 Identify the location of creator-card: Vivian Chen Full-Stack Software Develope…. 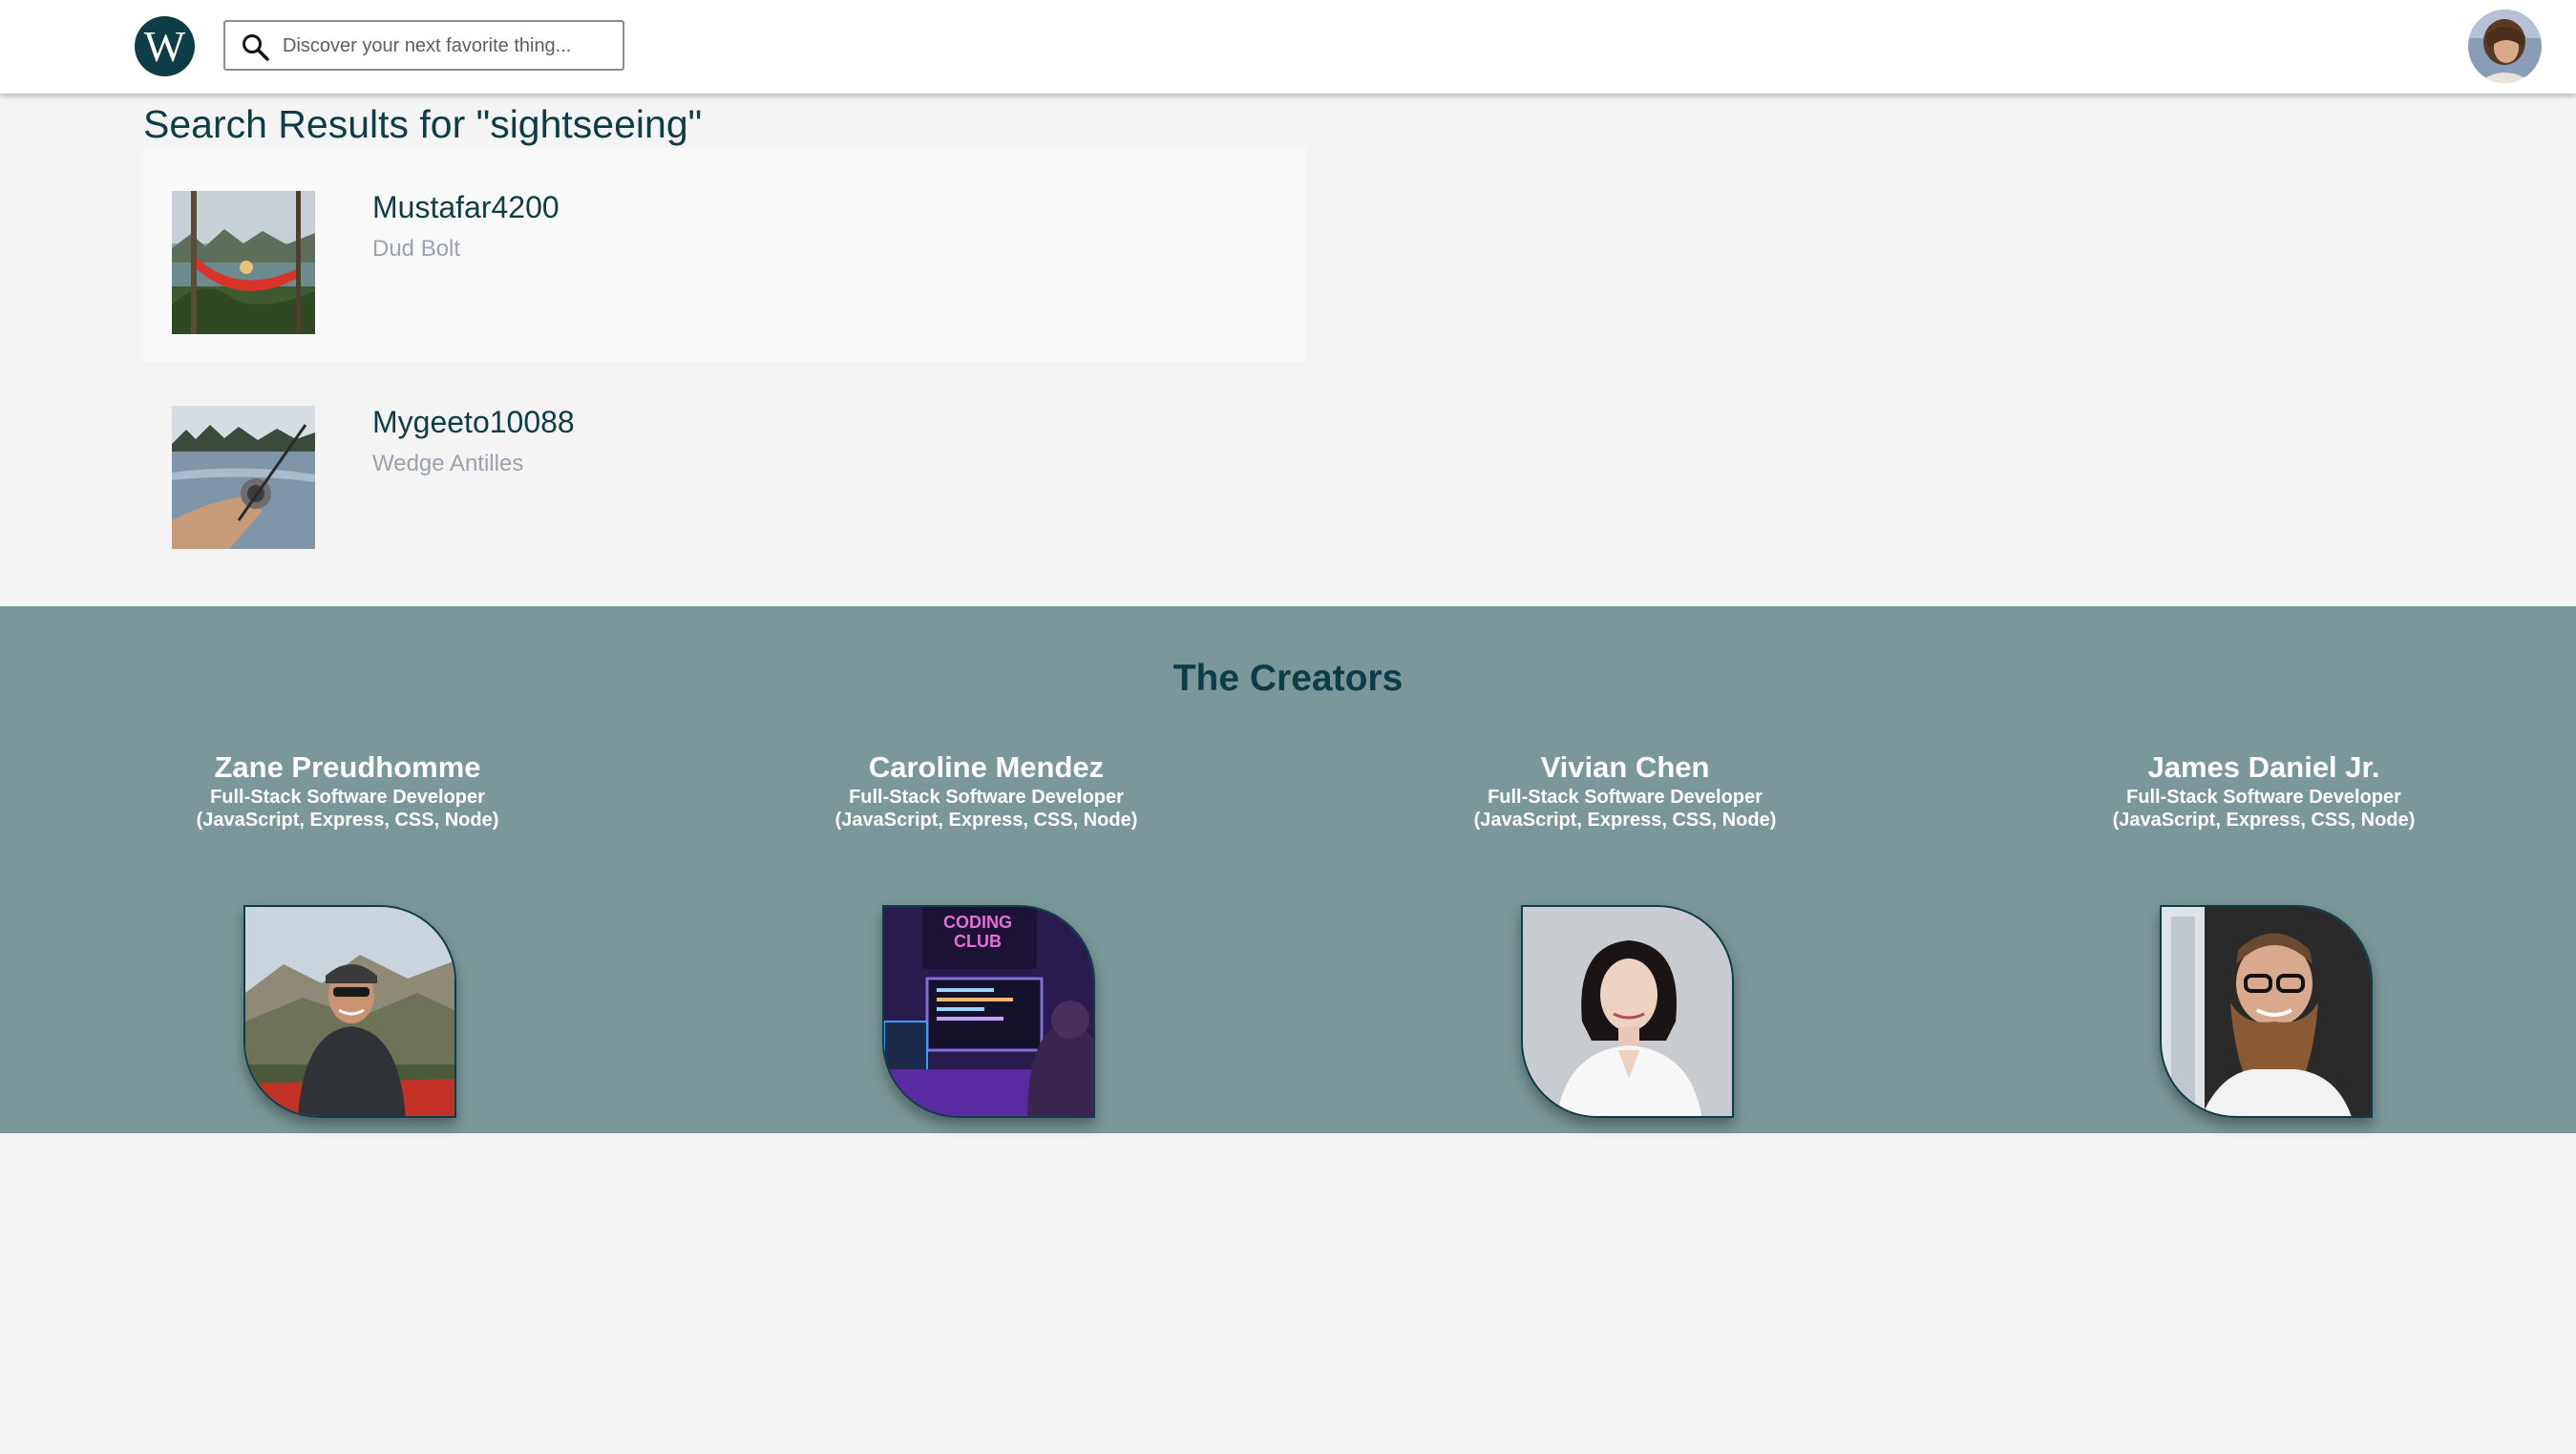
(1625, 934).